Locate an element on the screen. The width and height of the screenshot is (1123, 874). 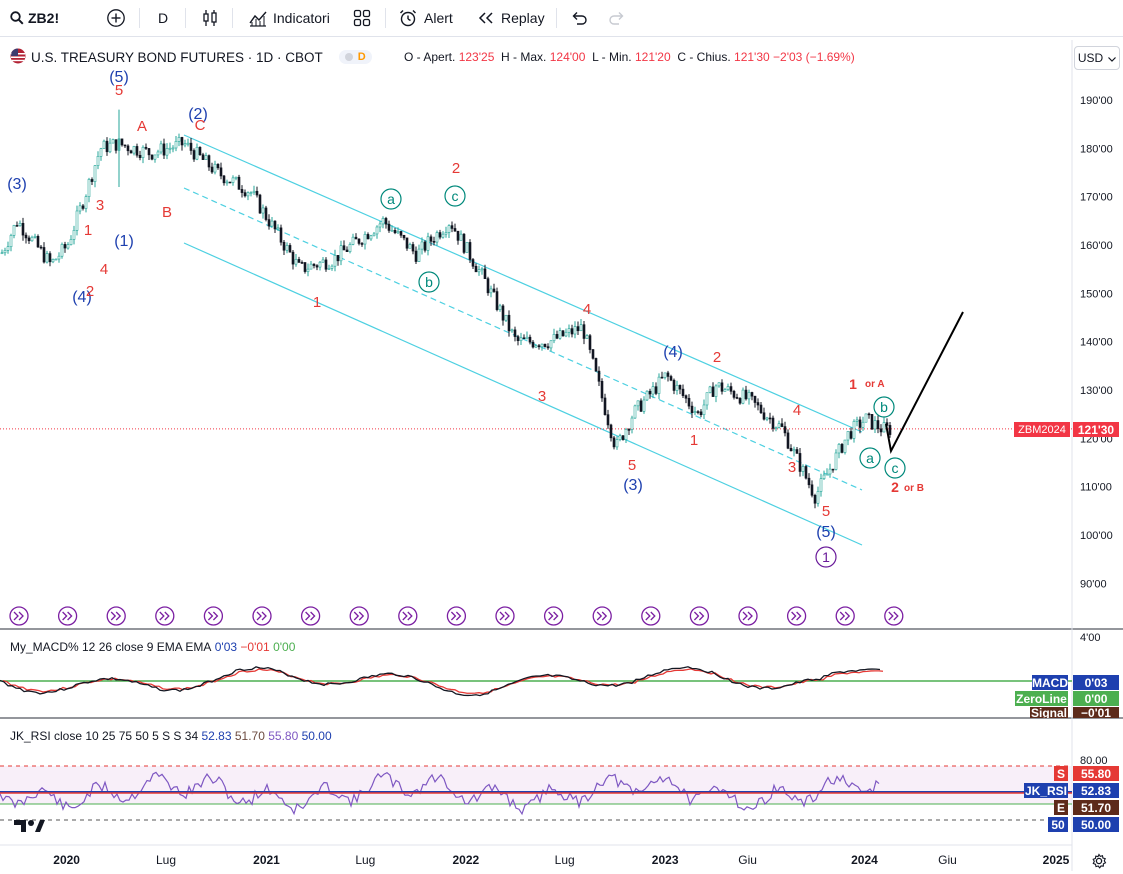
event-markers is located at coordinates (456, 616).